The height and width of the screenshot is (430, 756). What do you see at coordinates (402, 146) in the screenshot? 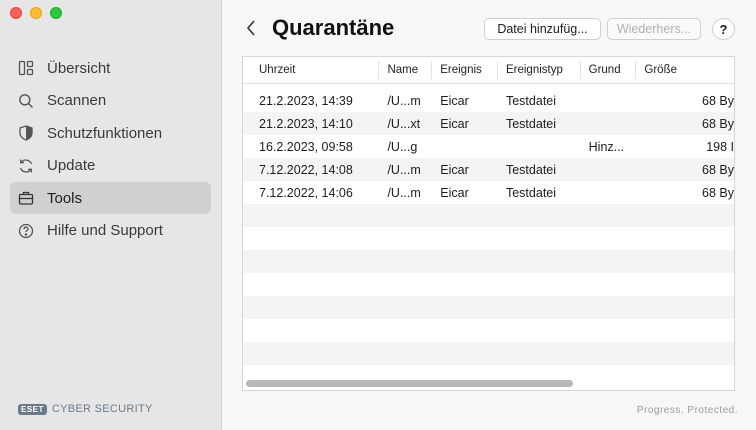
I see `cell-name: /U...g` at bounding box center [402, 146].